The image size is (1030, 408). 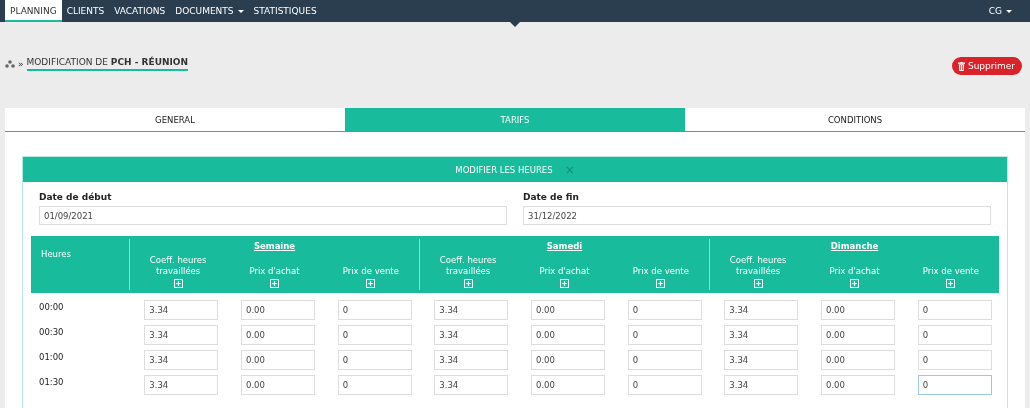 What do you see at coordinates (140, 11) in the screenshot?
I see `nav-link: VACATIONS` at bounding box center [140, 11].